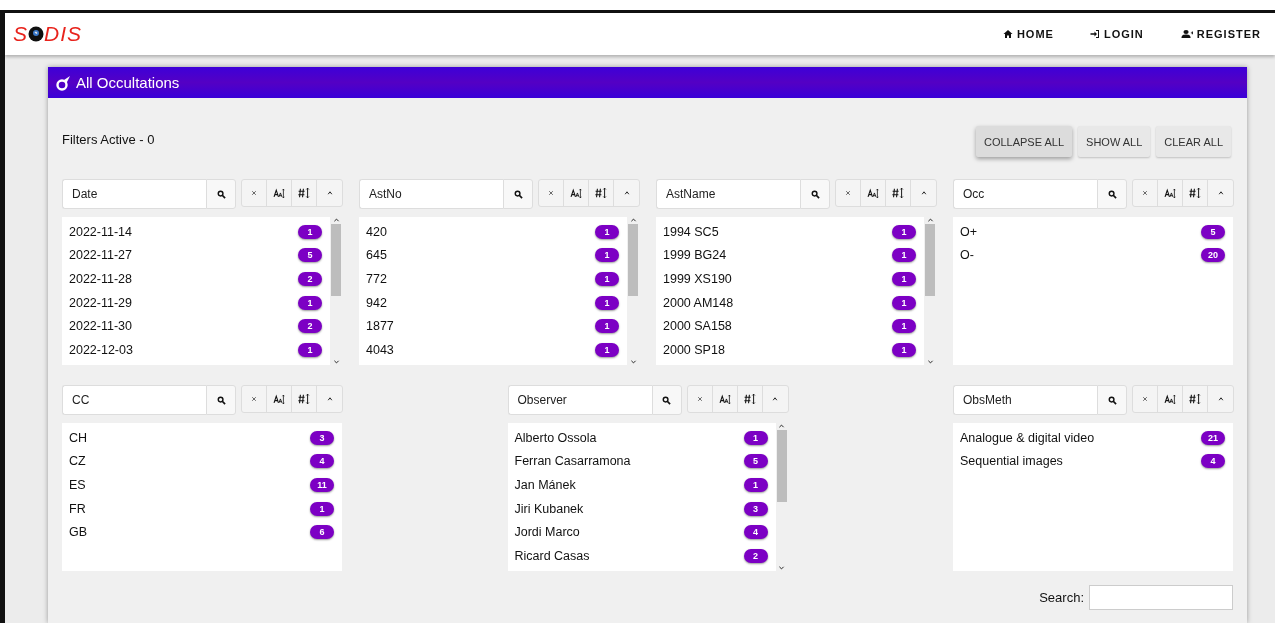 The image size is (1275, 623). I want to click on facet-search-field: CC, so click(134, 400).